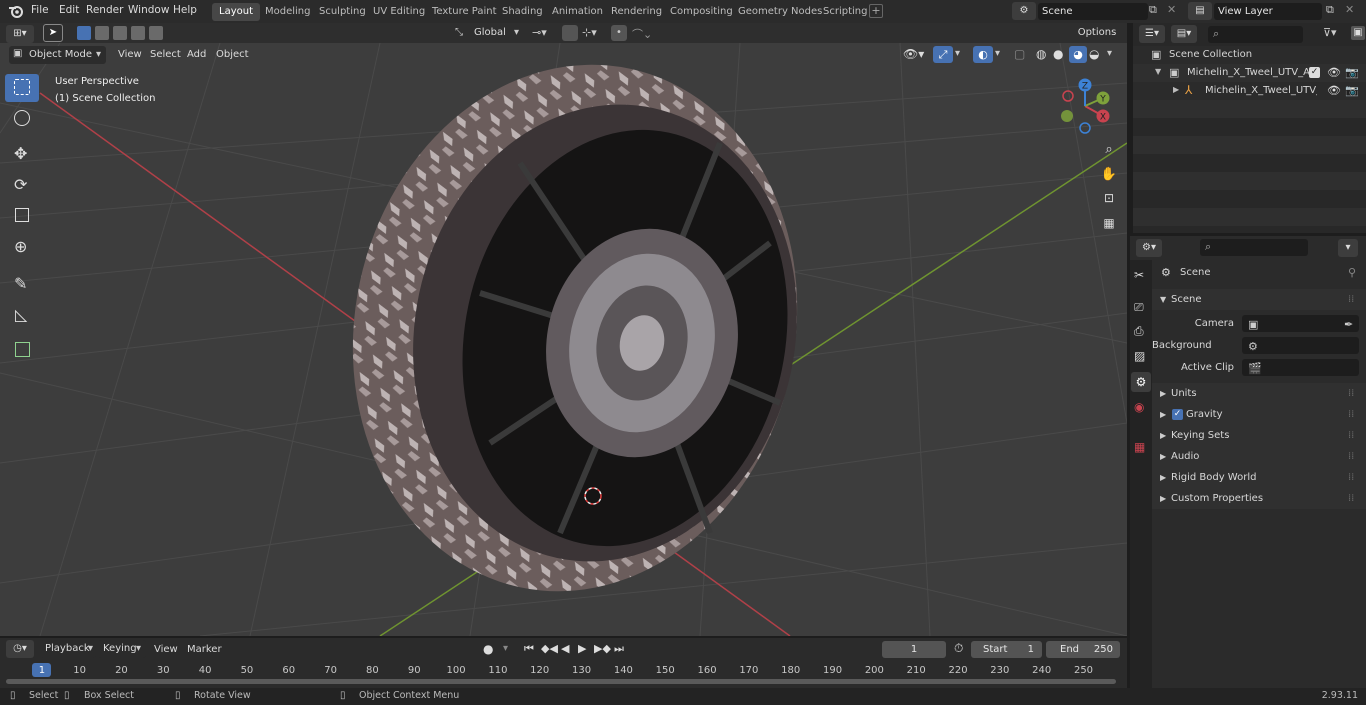  Describe the element at coordinates (1259, 456) in the screenshot. I see `audio-panel-header: ▶ Audio ⁞⁞` at that location.